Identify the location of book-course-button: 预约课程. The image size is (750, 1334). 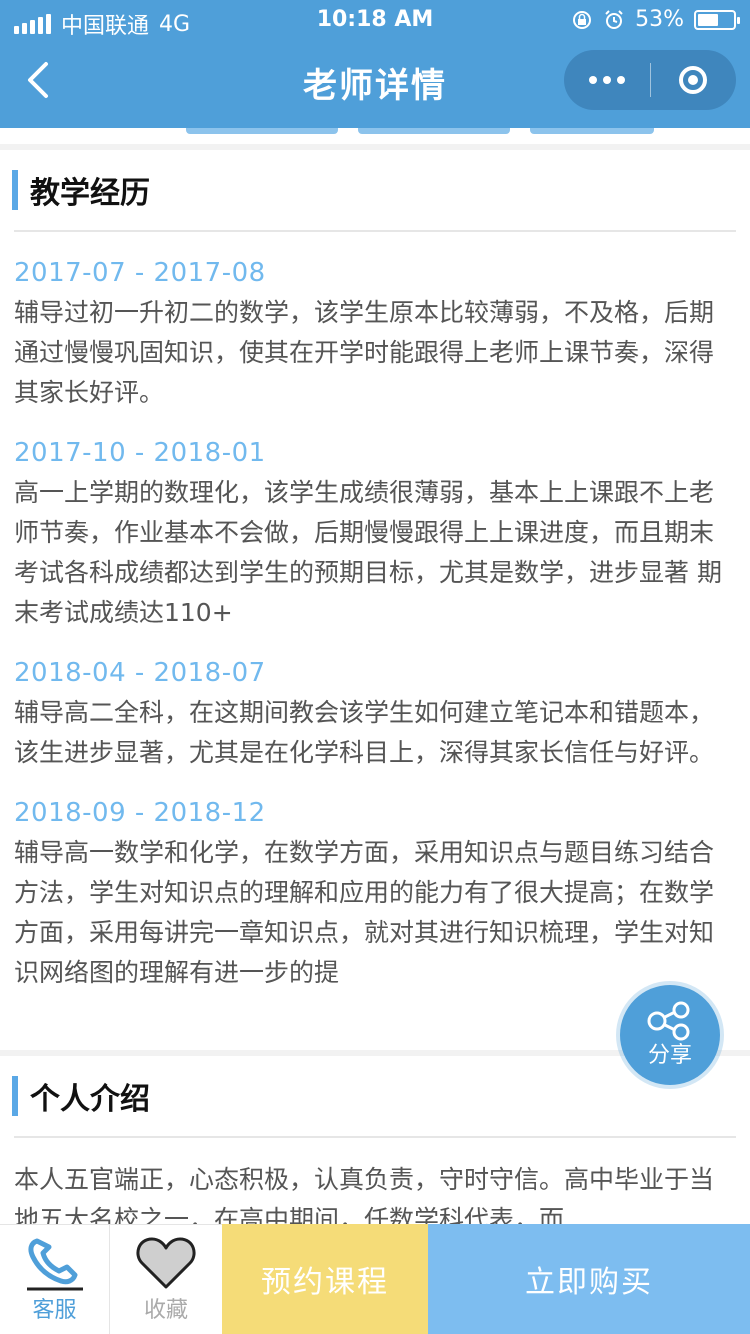
(325, 1279).